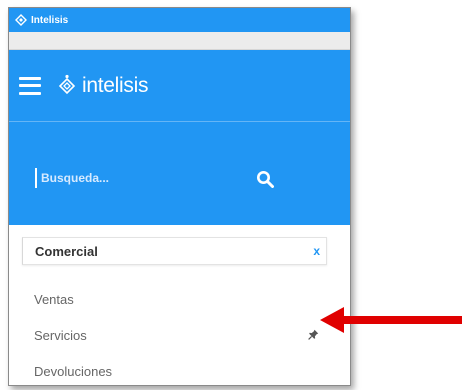 Image resolution: width=469 pixels, height=390 pixels. What do you see at coordinates (316, 251) in the screenshot?
I see `close-section-button: x` at bounding box center [316, 251].